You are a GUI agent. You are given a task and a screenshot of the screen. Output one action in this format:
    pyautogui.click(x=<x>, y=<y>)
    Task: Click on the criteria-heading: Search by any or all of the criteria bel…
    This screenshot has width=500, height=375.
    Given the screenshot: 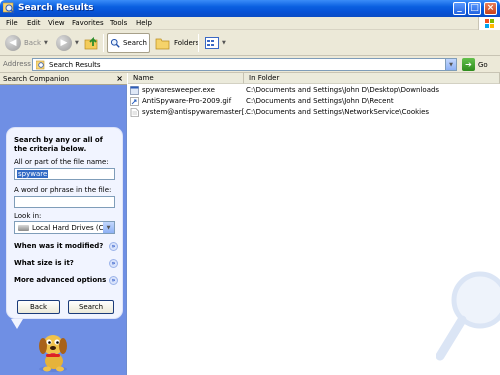 What is the action you would take?
    pyautogui.click(x=58, y=144)
    